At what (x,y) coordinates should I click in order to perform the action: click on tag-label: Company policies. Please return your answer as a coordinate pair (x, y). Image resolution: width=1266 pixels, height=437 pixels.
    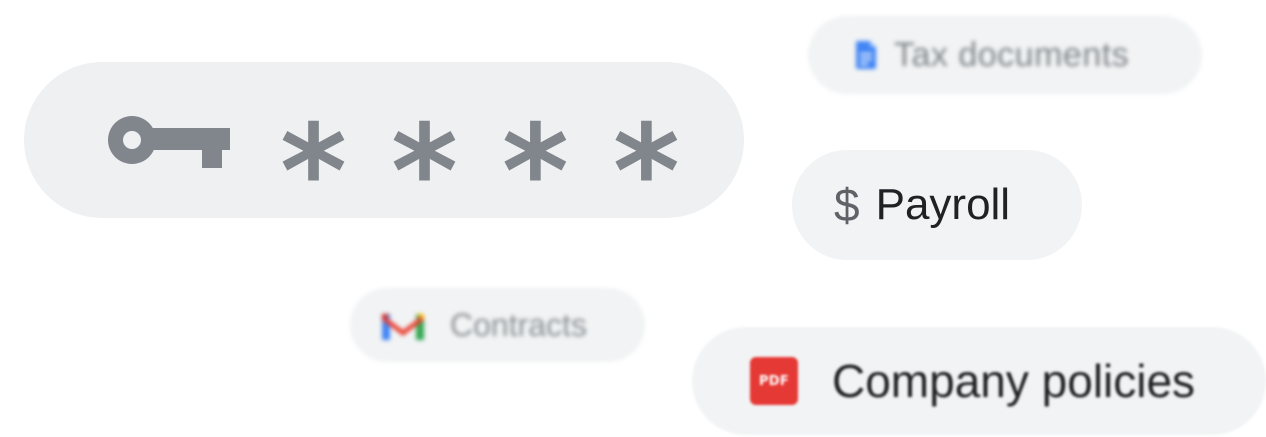
    Looking at the image, I should click on (1014, 381).